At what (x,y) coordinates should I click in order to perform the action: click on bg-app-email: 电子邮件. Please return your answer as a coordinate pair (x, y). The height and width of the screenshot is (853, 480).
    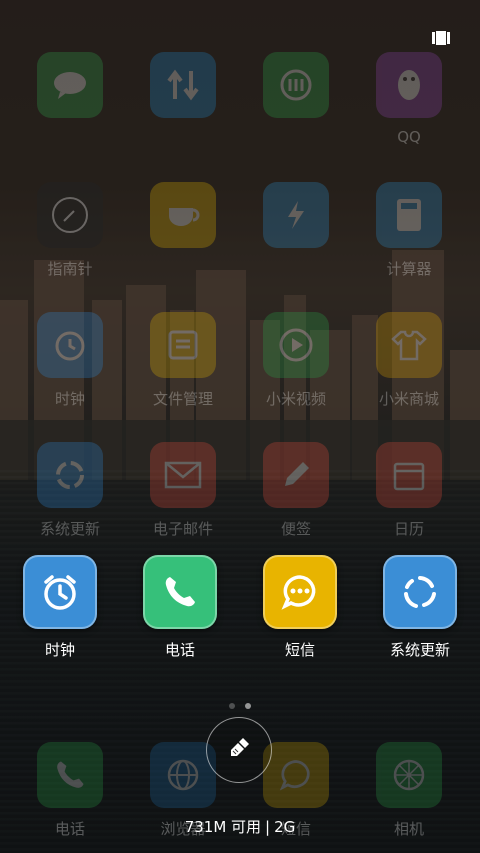
    Looking at the image, I should click on (183, 490).